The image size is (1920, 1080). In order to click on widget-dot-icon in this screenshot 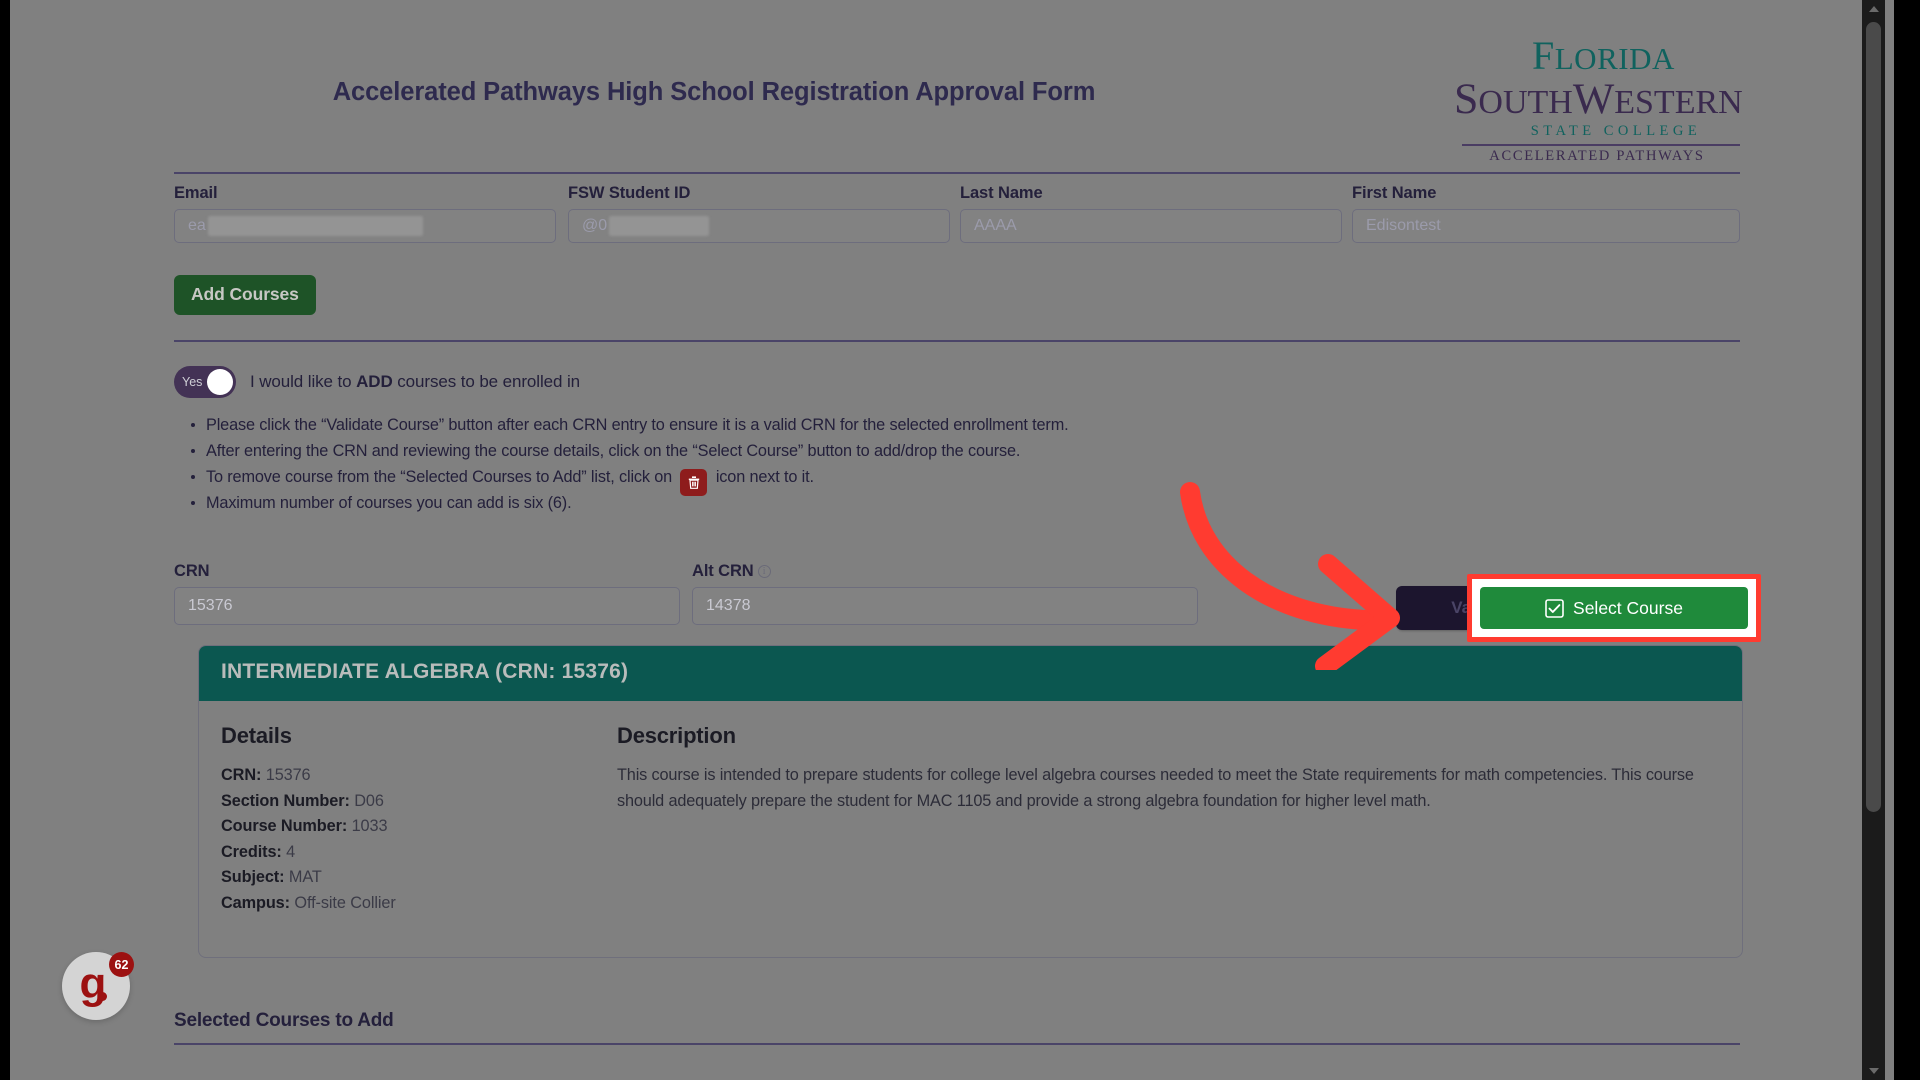, I will do `click(102, 996)`.